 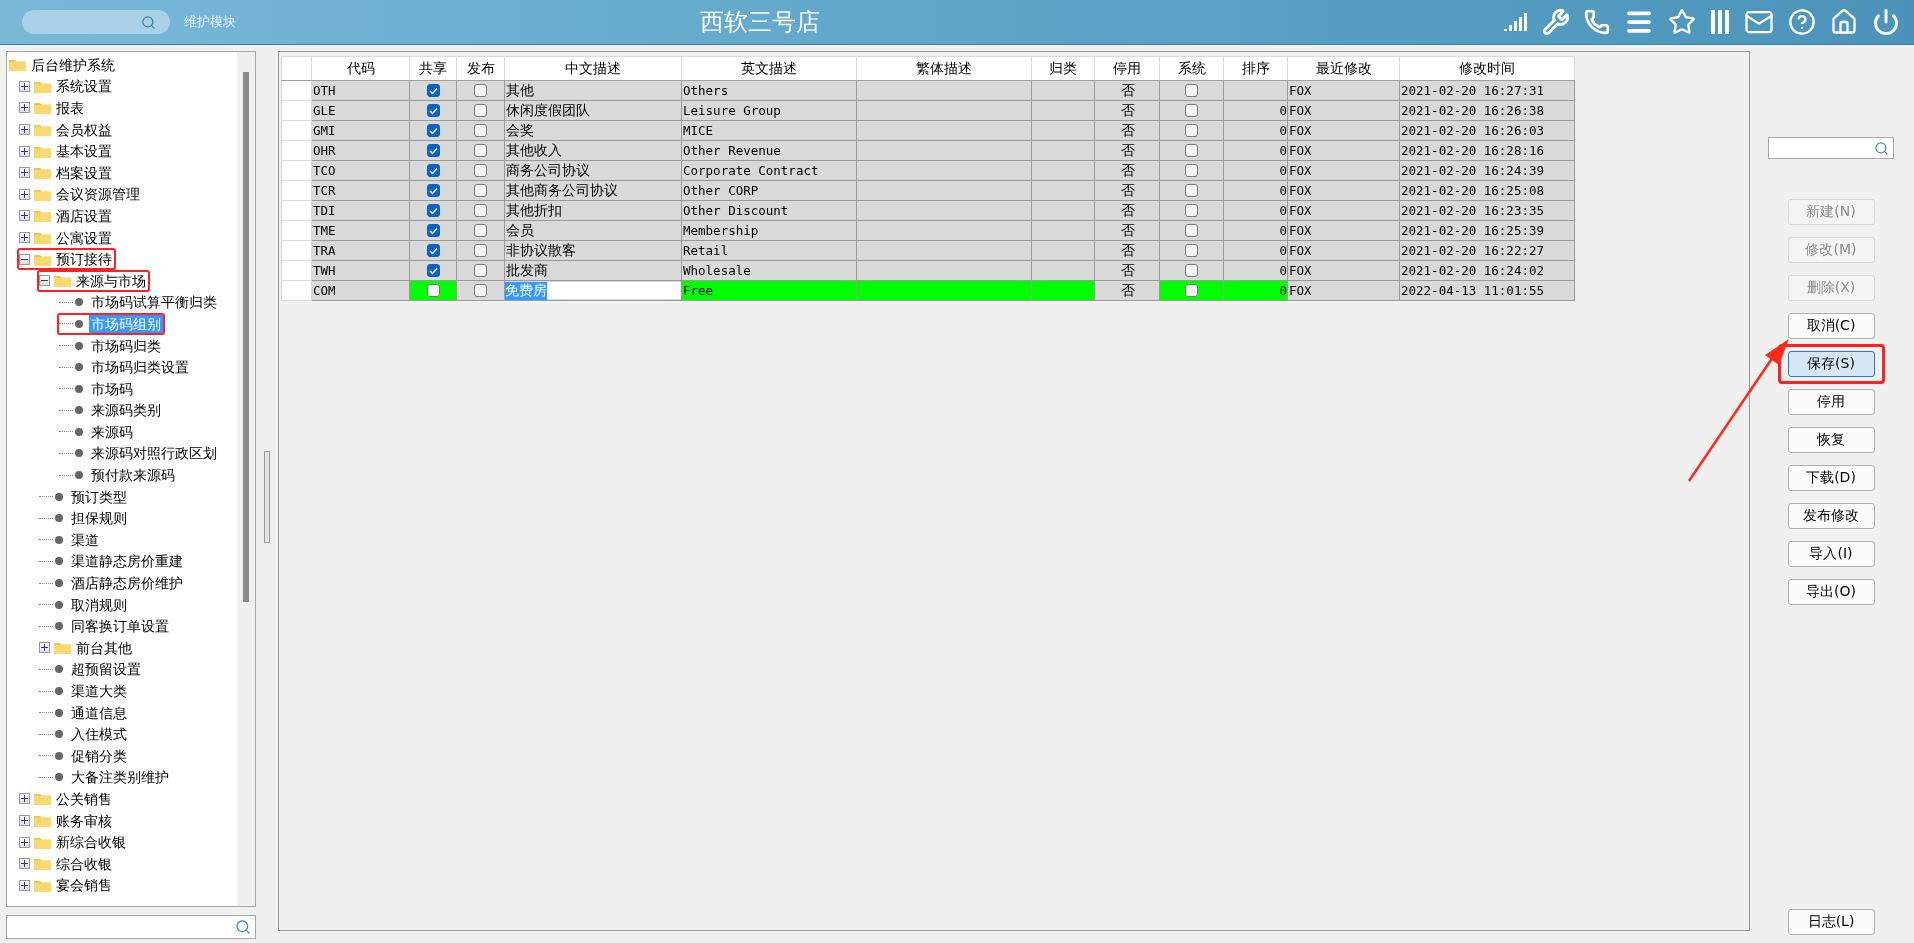 I want to click on column-header: 繁体描述, so click(x=944, y=68).